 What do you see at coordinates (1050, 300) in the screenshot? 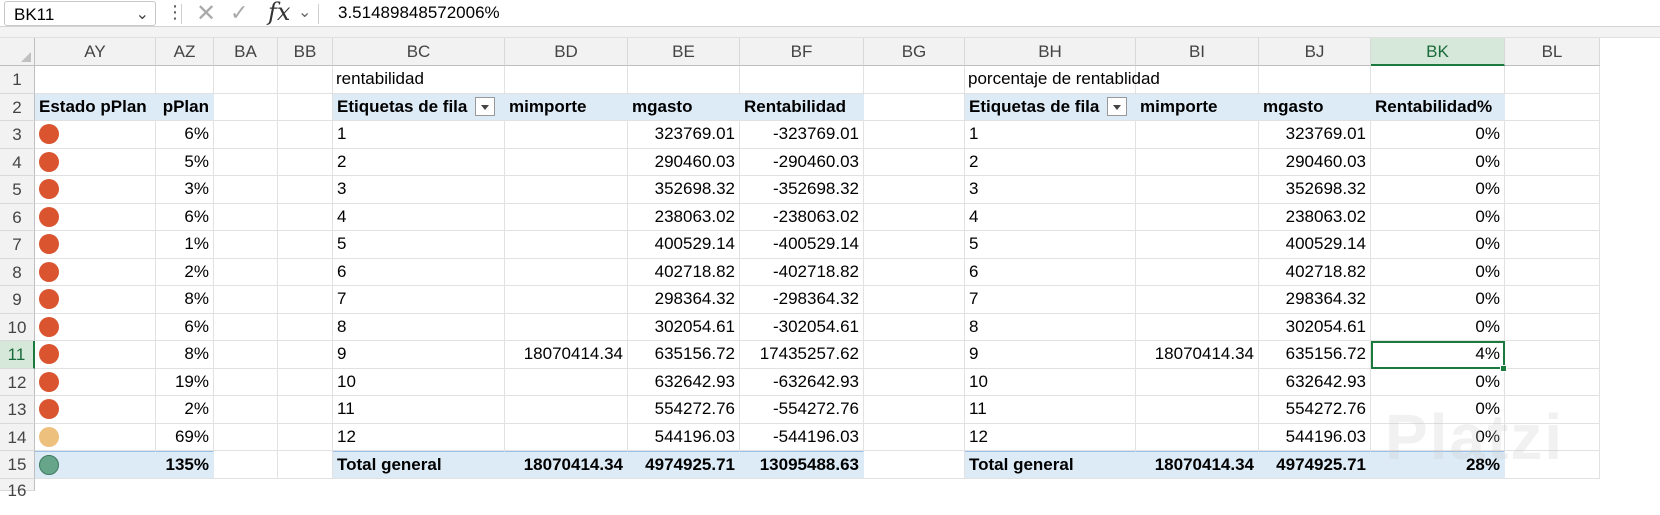
I see `pivot-row-label: 7` at bounding box center [1050, 300].